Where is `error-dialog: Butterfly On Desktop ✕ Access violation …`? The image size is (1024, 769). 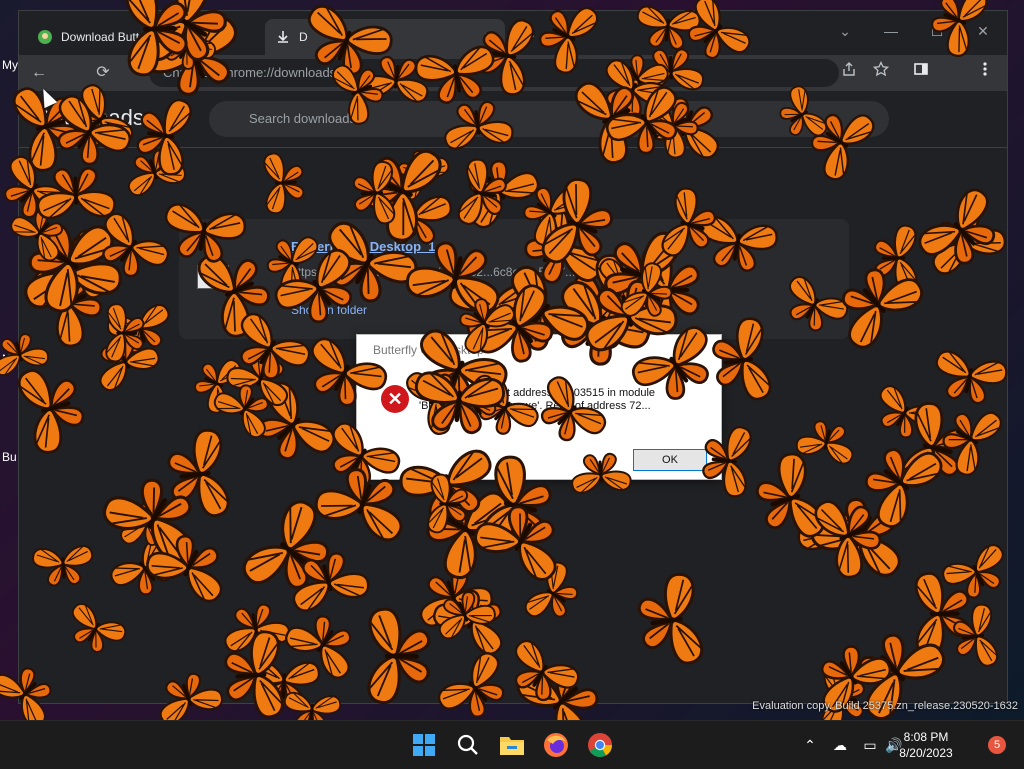 error-dialog: Butterfly On Desktop ✕ Access violation … is located at coordinates (539, 407).